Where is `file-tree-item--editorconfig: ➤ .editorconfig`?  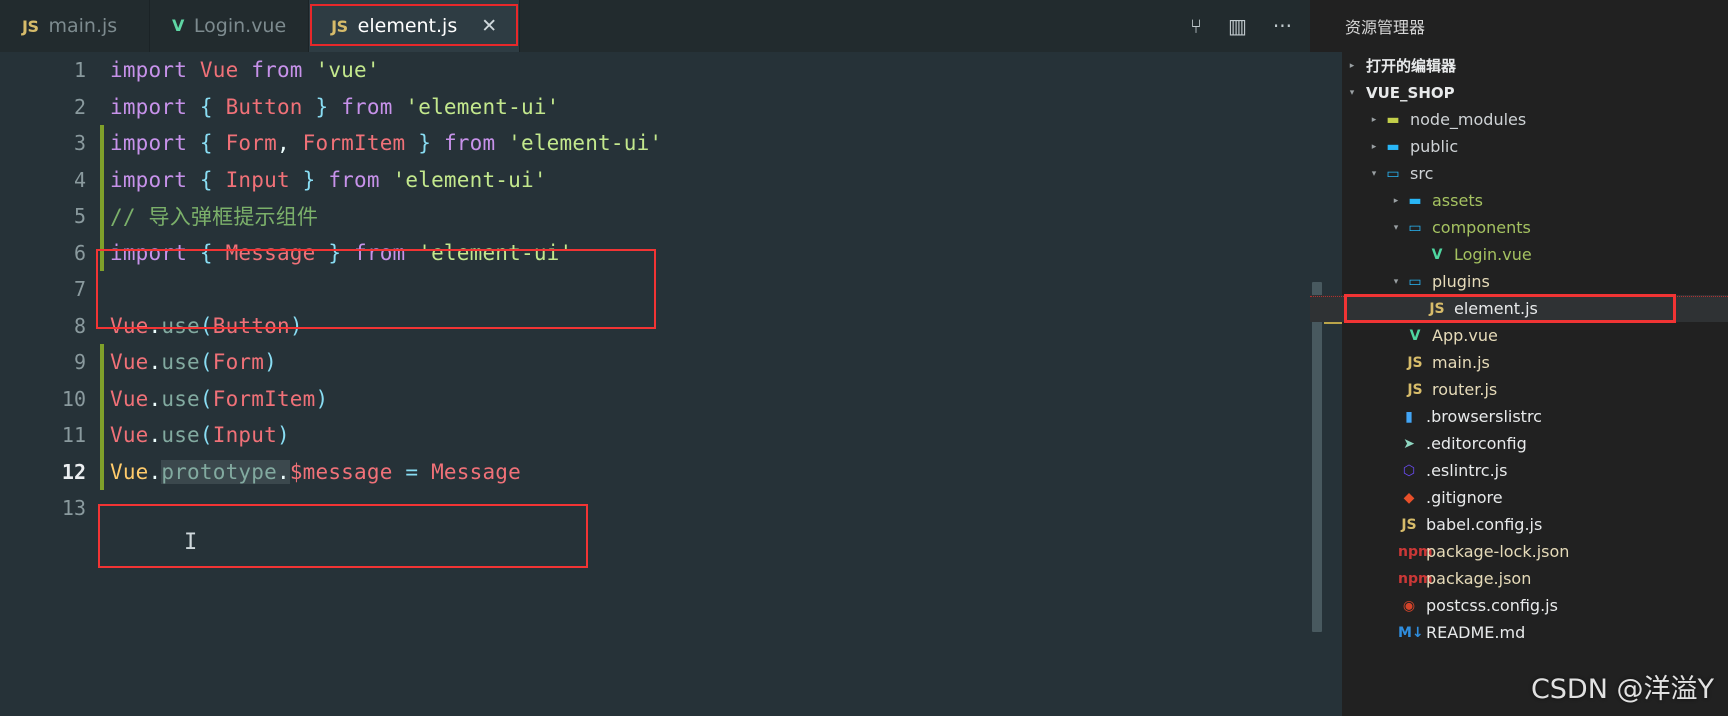
file-tree-item--editorconfig: ➤ .editorconfig is located at coordinates (1519, 443).